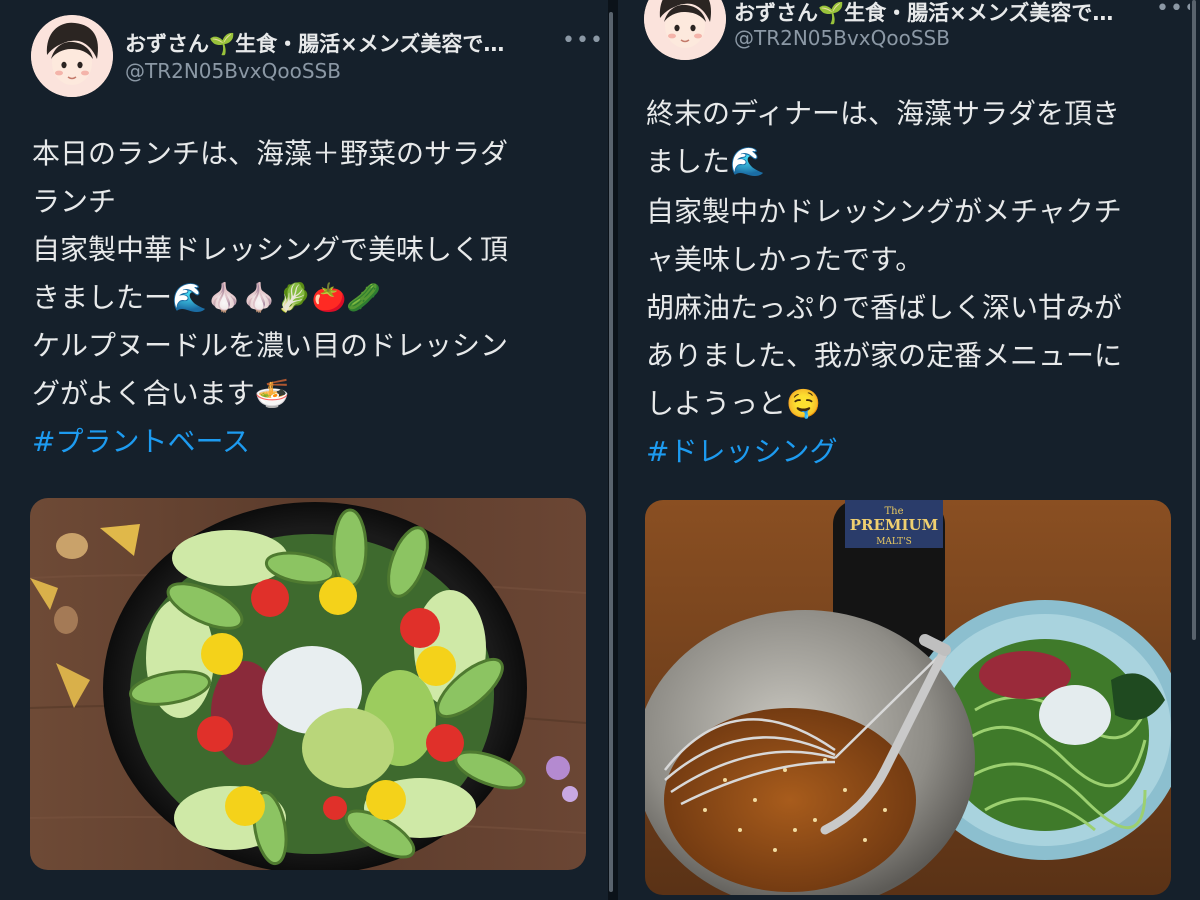 The height and width of the screenshot is (900, 1200). What do you see at coordinates (733, 403) in the screenshot?
I see `tweet-line: しようっと🤤` at bounding box center [733, 403].